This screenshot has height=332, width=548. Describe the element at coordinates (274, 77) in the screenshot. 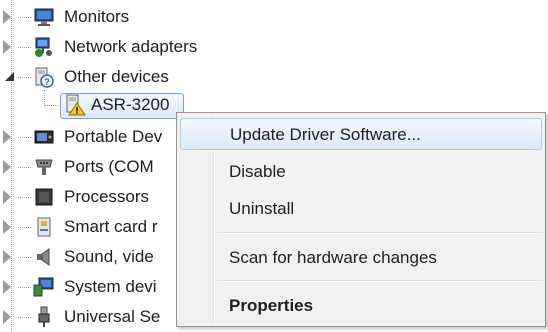

I see `tree-item-other-devices: ? Other devices` at that location.